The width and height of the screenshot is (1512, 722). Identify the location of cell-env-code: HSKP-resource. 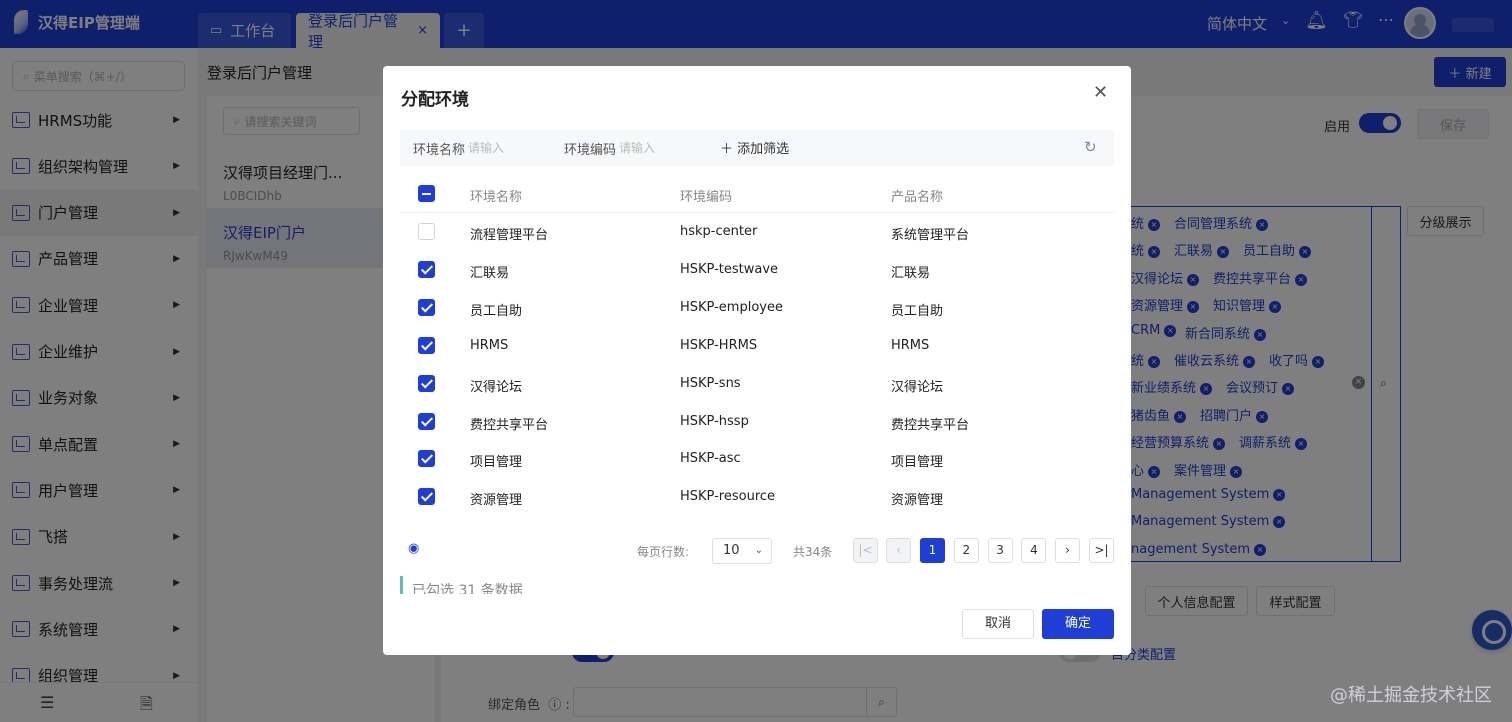
(728, 497).